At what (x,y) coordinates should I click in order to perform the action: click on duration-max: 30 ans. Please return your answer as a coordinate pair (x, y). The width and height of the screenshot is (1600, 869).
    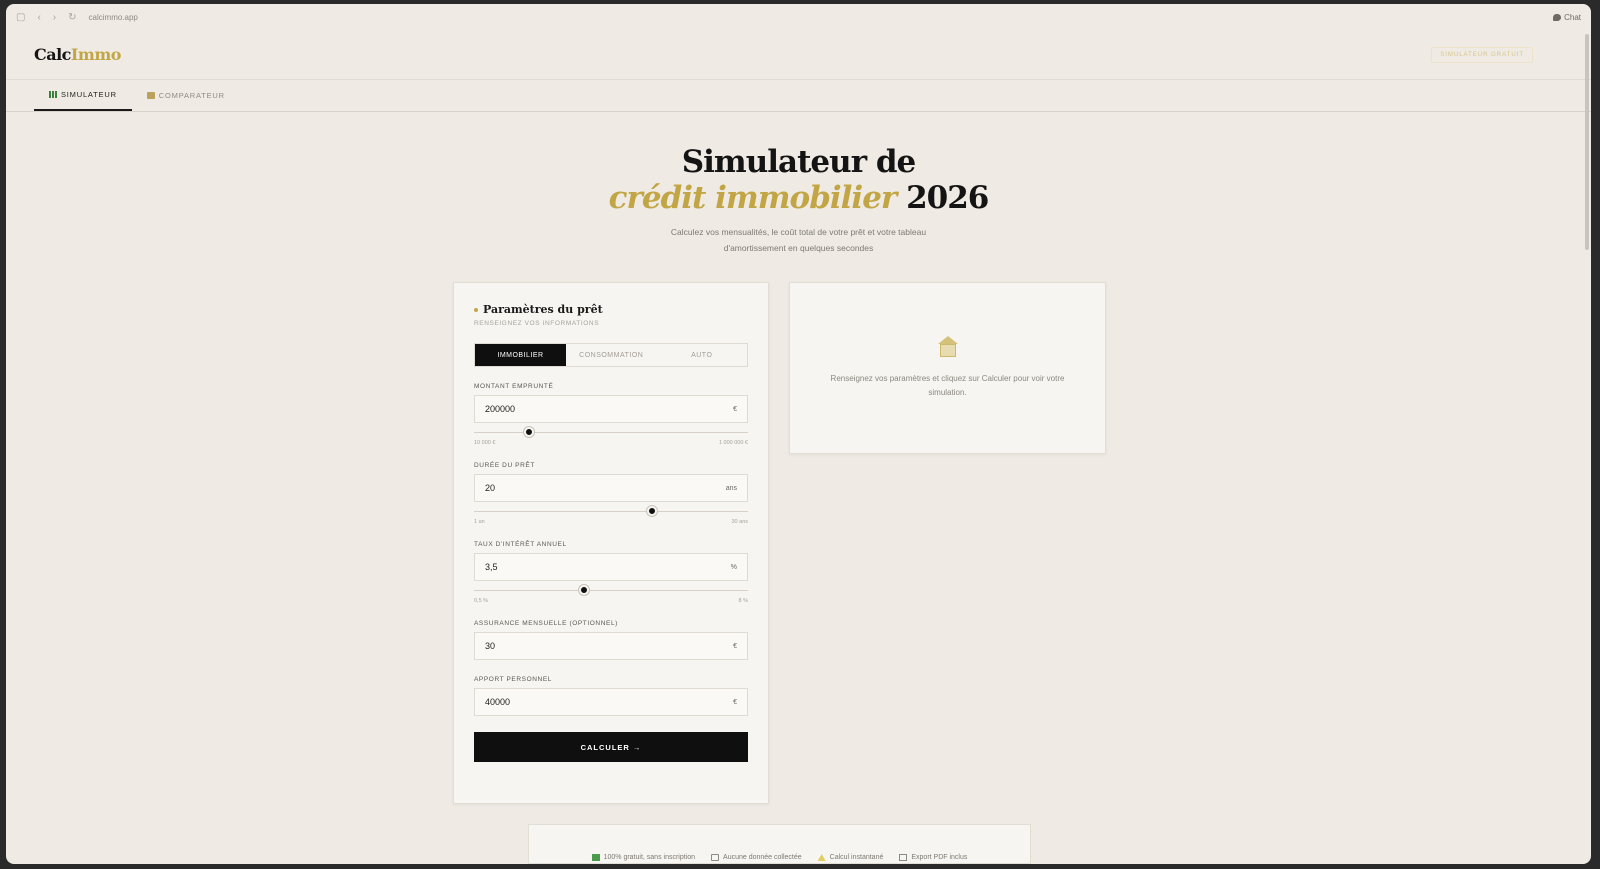
    Looking at the image, I should click on (739, 522).